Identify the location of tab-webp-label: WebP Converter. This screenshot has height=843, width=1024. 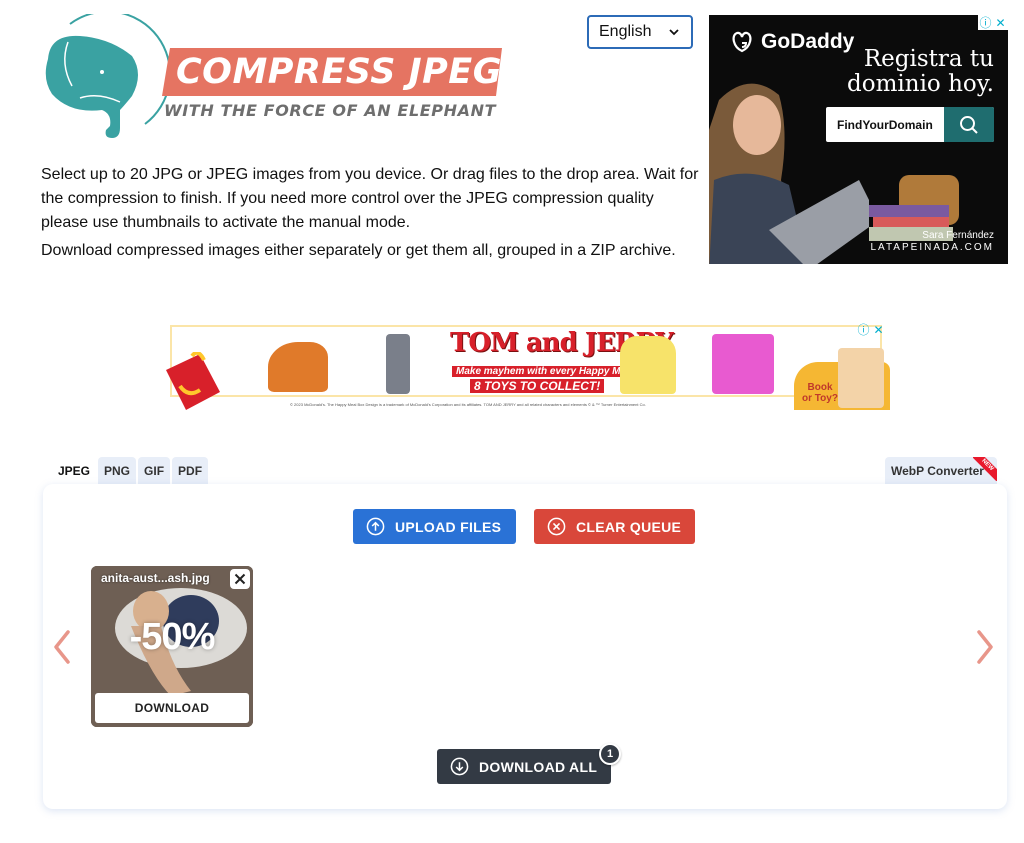
(937, 470).